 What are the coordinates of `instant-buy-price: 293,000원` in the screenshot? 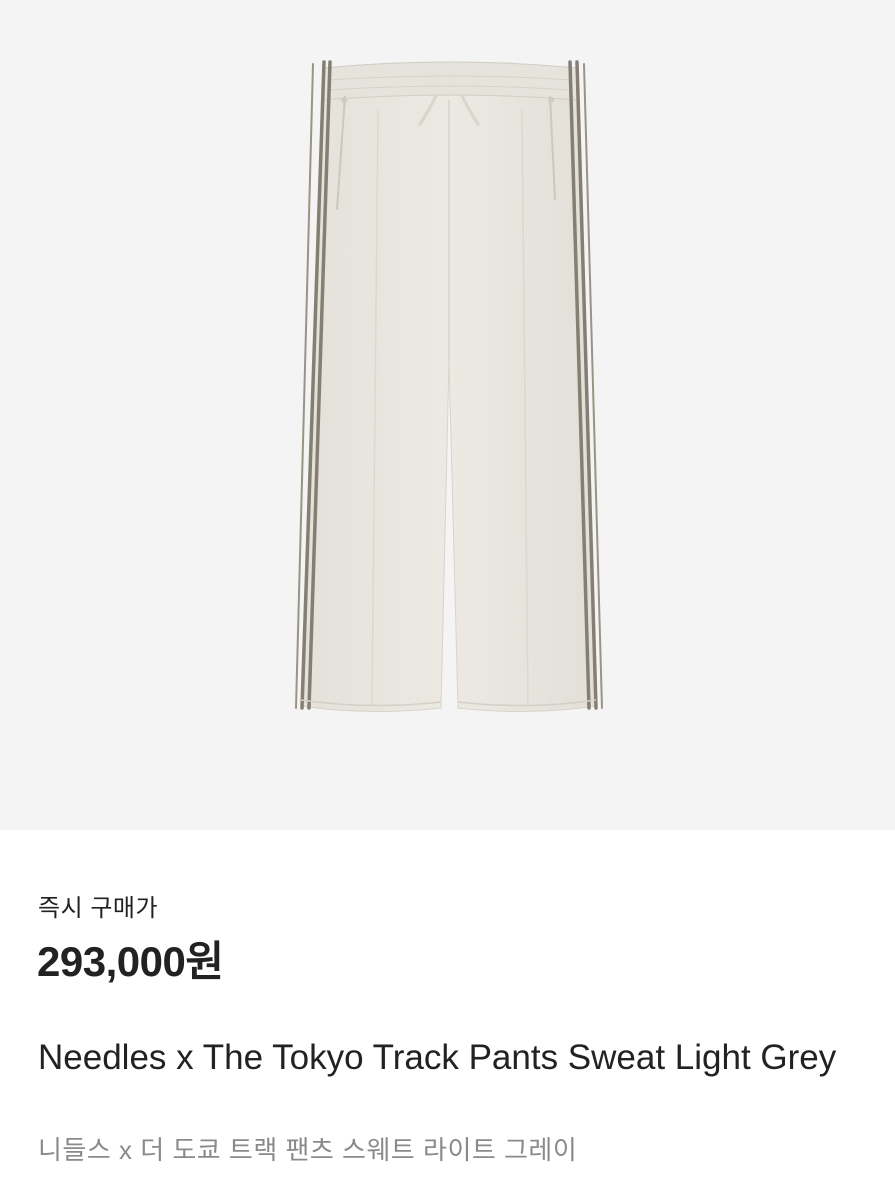 It's located at (130, 961).